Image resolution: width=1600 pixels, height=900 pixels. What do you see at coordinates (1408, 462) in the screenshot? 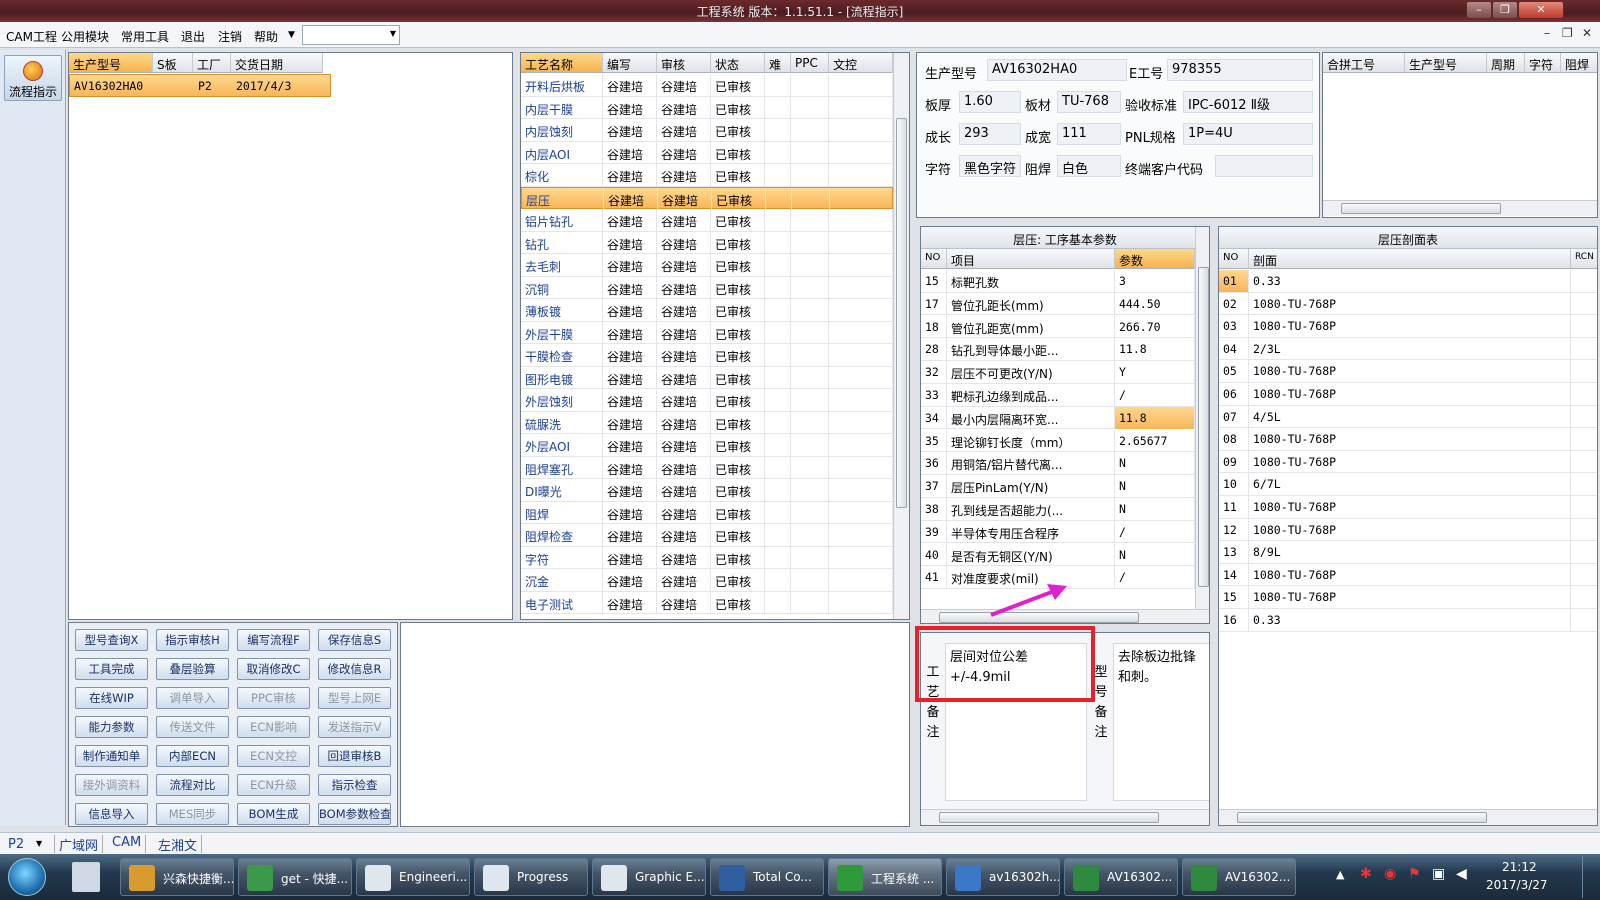
I see `stack-row: 09 1080-TU-768P` at bounding box center [1408, 462].